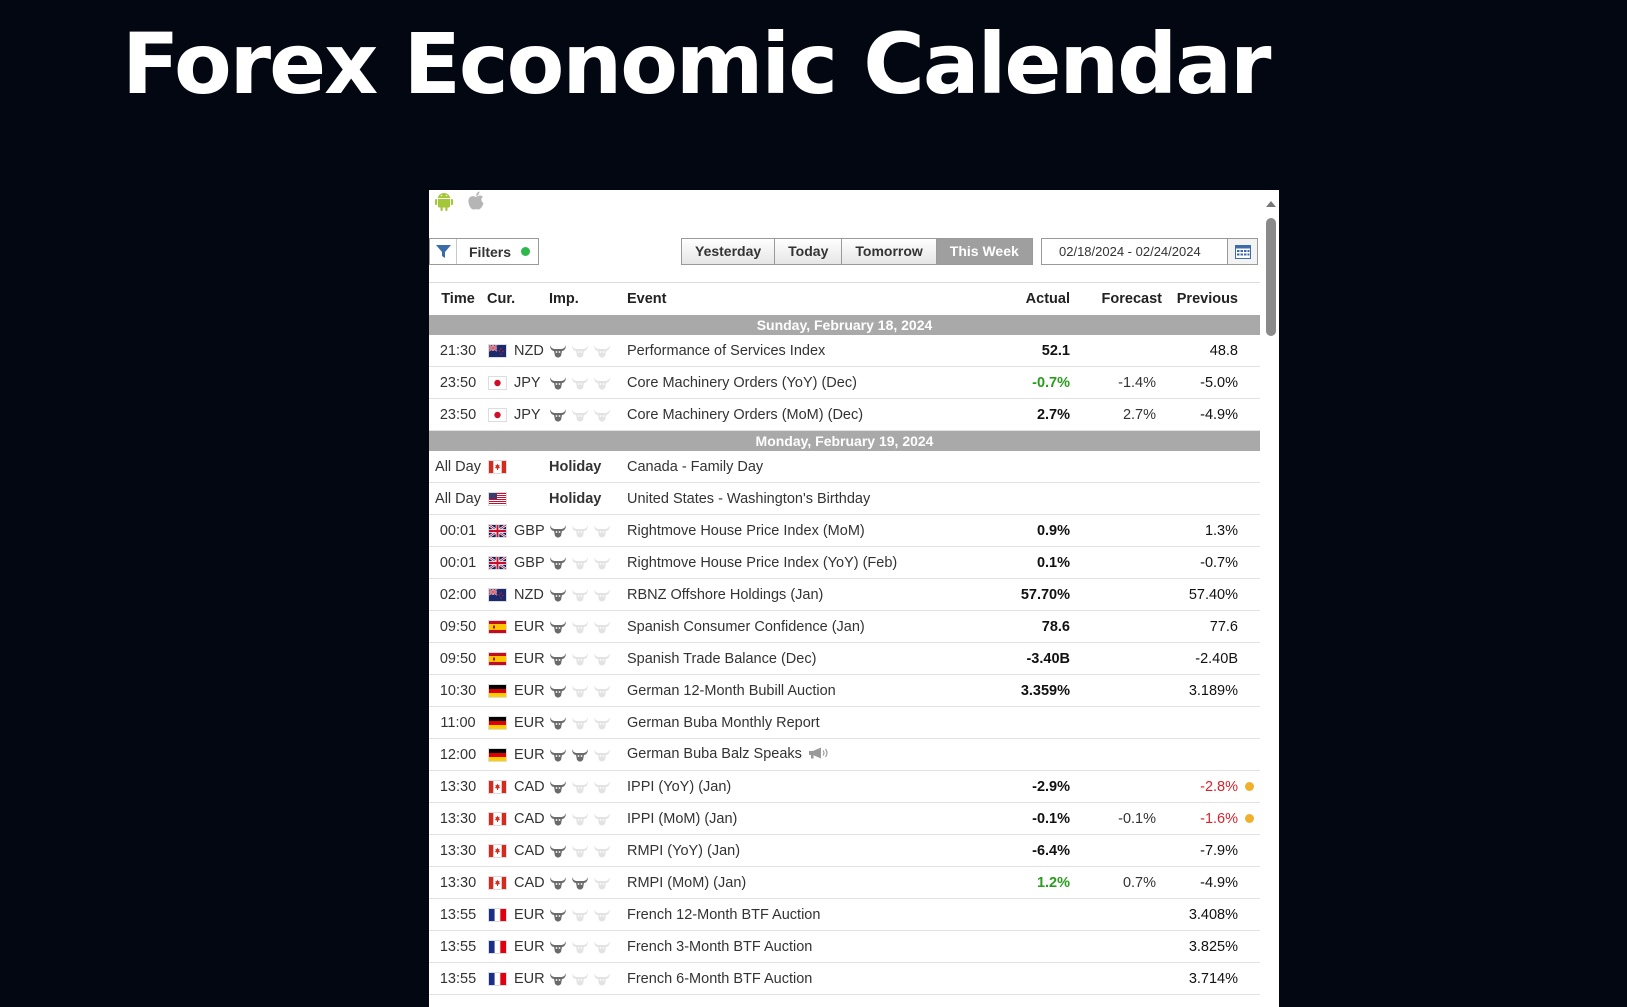  What do you see at coordinates (844, 440) in the screenshot?
I see `day-header-label: Monday, February 19, 2024` at bounding box center [844, 440].